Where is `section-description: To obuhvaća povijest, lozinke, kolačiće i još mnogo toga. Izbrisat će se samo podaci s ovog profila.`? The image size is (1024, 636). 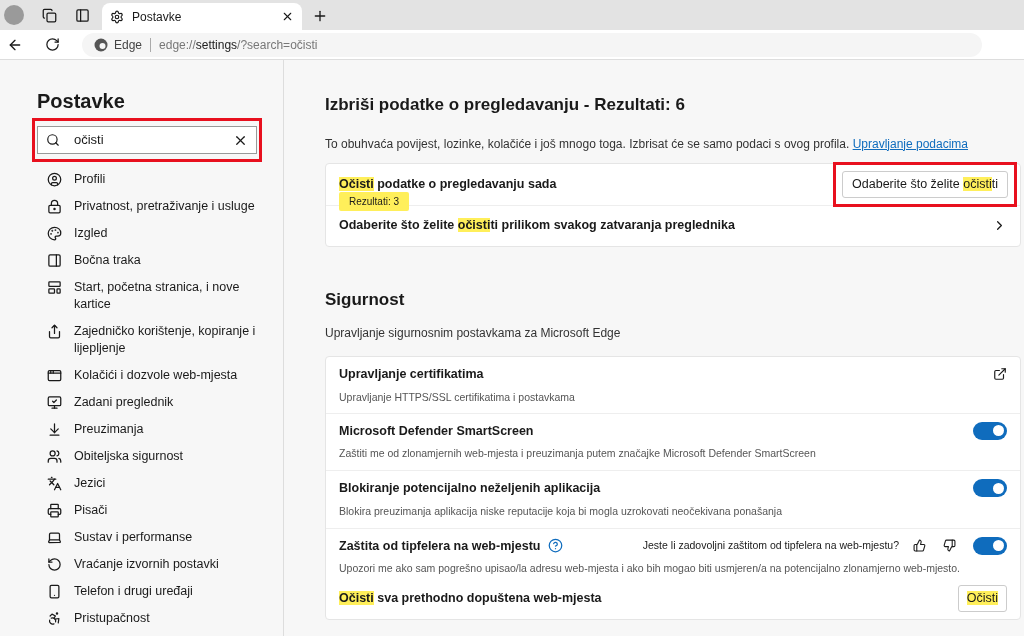
section-description: To obuhvaća povijest, lozinke, kolačiće i još mnogo toga. Izbrisat će se samo podaci s ovog profila. is located at coordinates (587, 143).